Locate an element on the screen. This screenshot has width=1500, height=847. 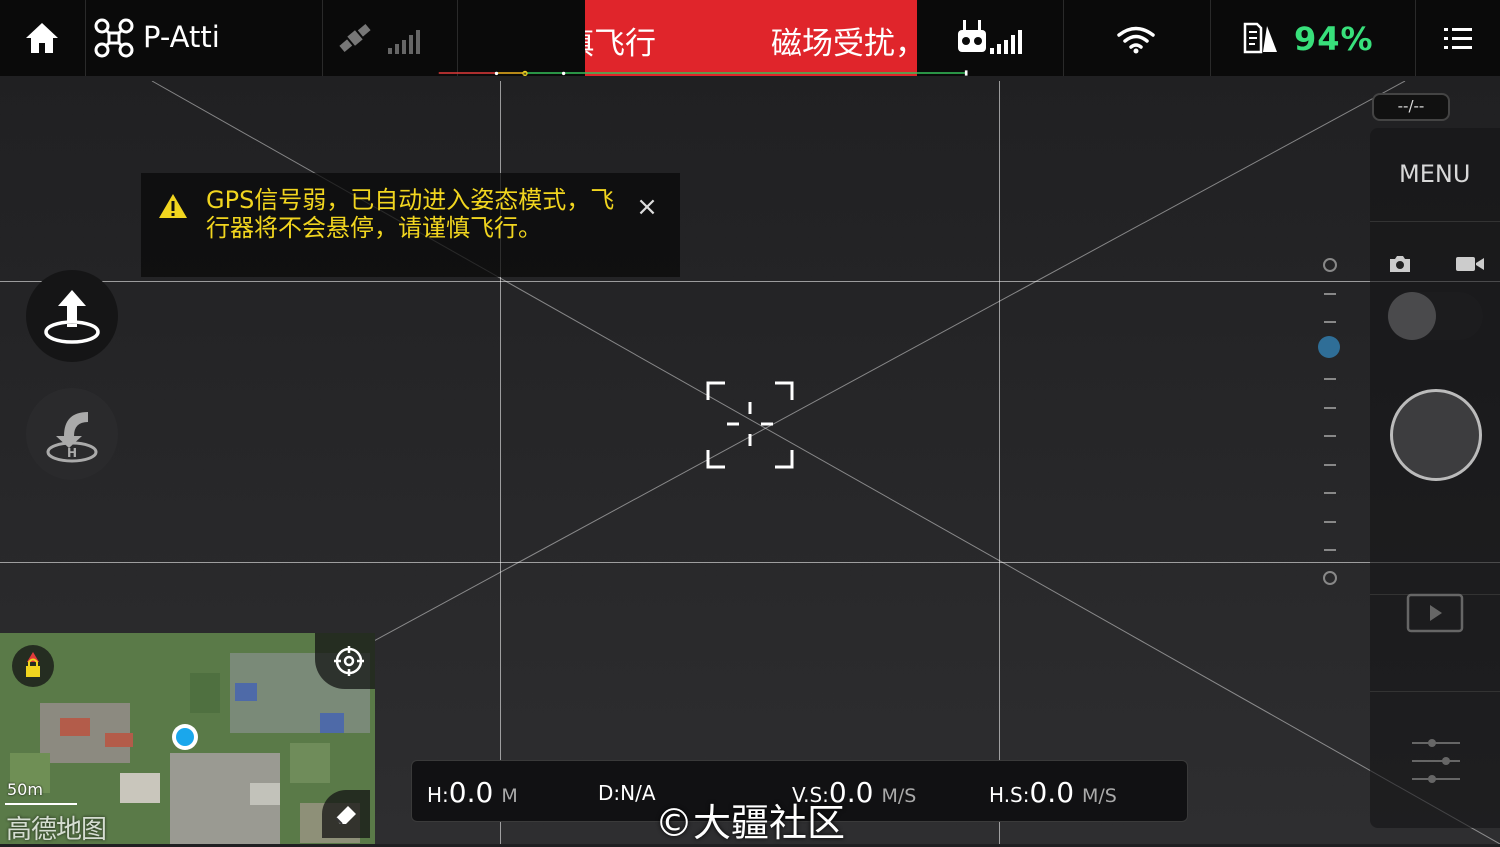
gps-status is located at coordinates (390, 38).